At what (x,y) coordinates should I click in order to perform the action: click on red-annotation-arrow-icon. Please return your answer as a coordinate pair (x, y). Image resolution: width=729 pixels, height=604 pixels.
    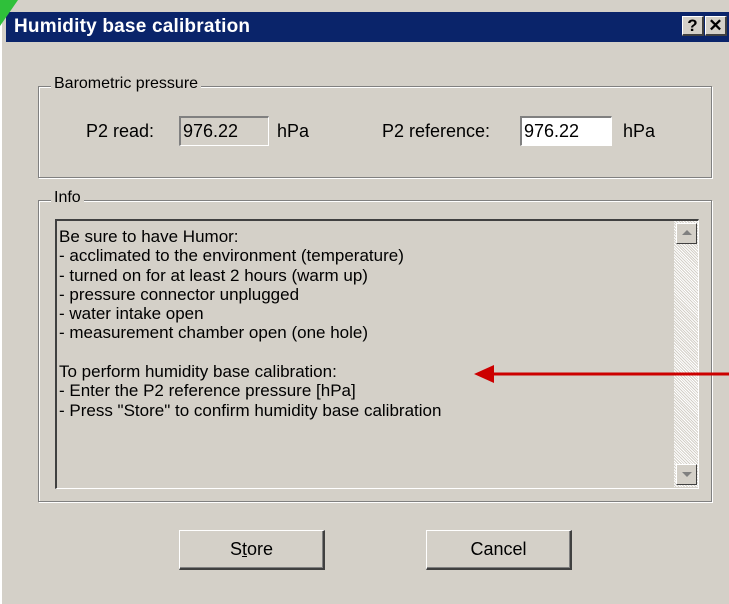
    Looking at the image, I should click on (601, 374).